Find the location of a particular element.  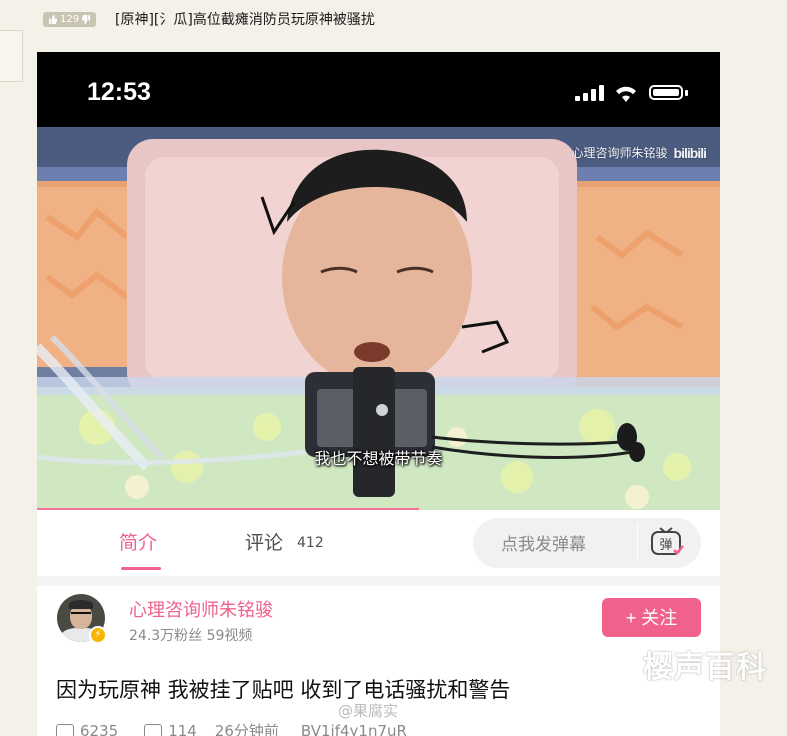

danmaku-count: 114 is located at coordinates (182, 728).